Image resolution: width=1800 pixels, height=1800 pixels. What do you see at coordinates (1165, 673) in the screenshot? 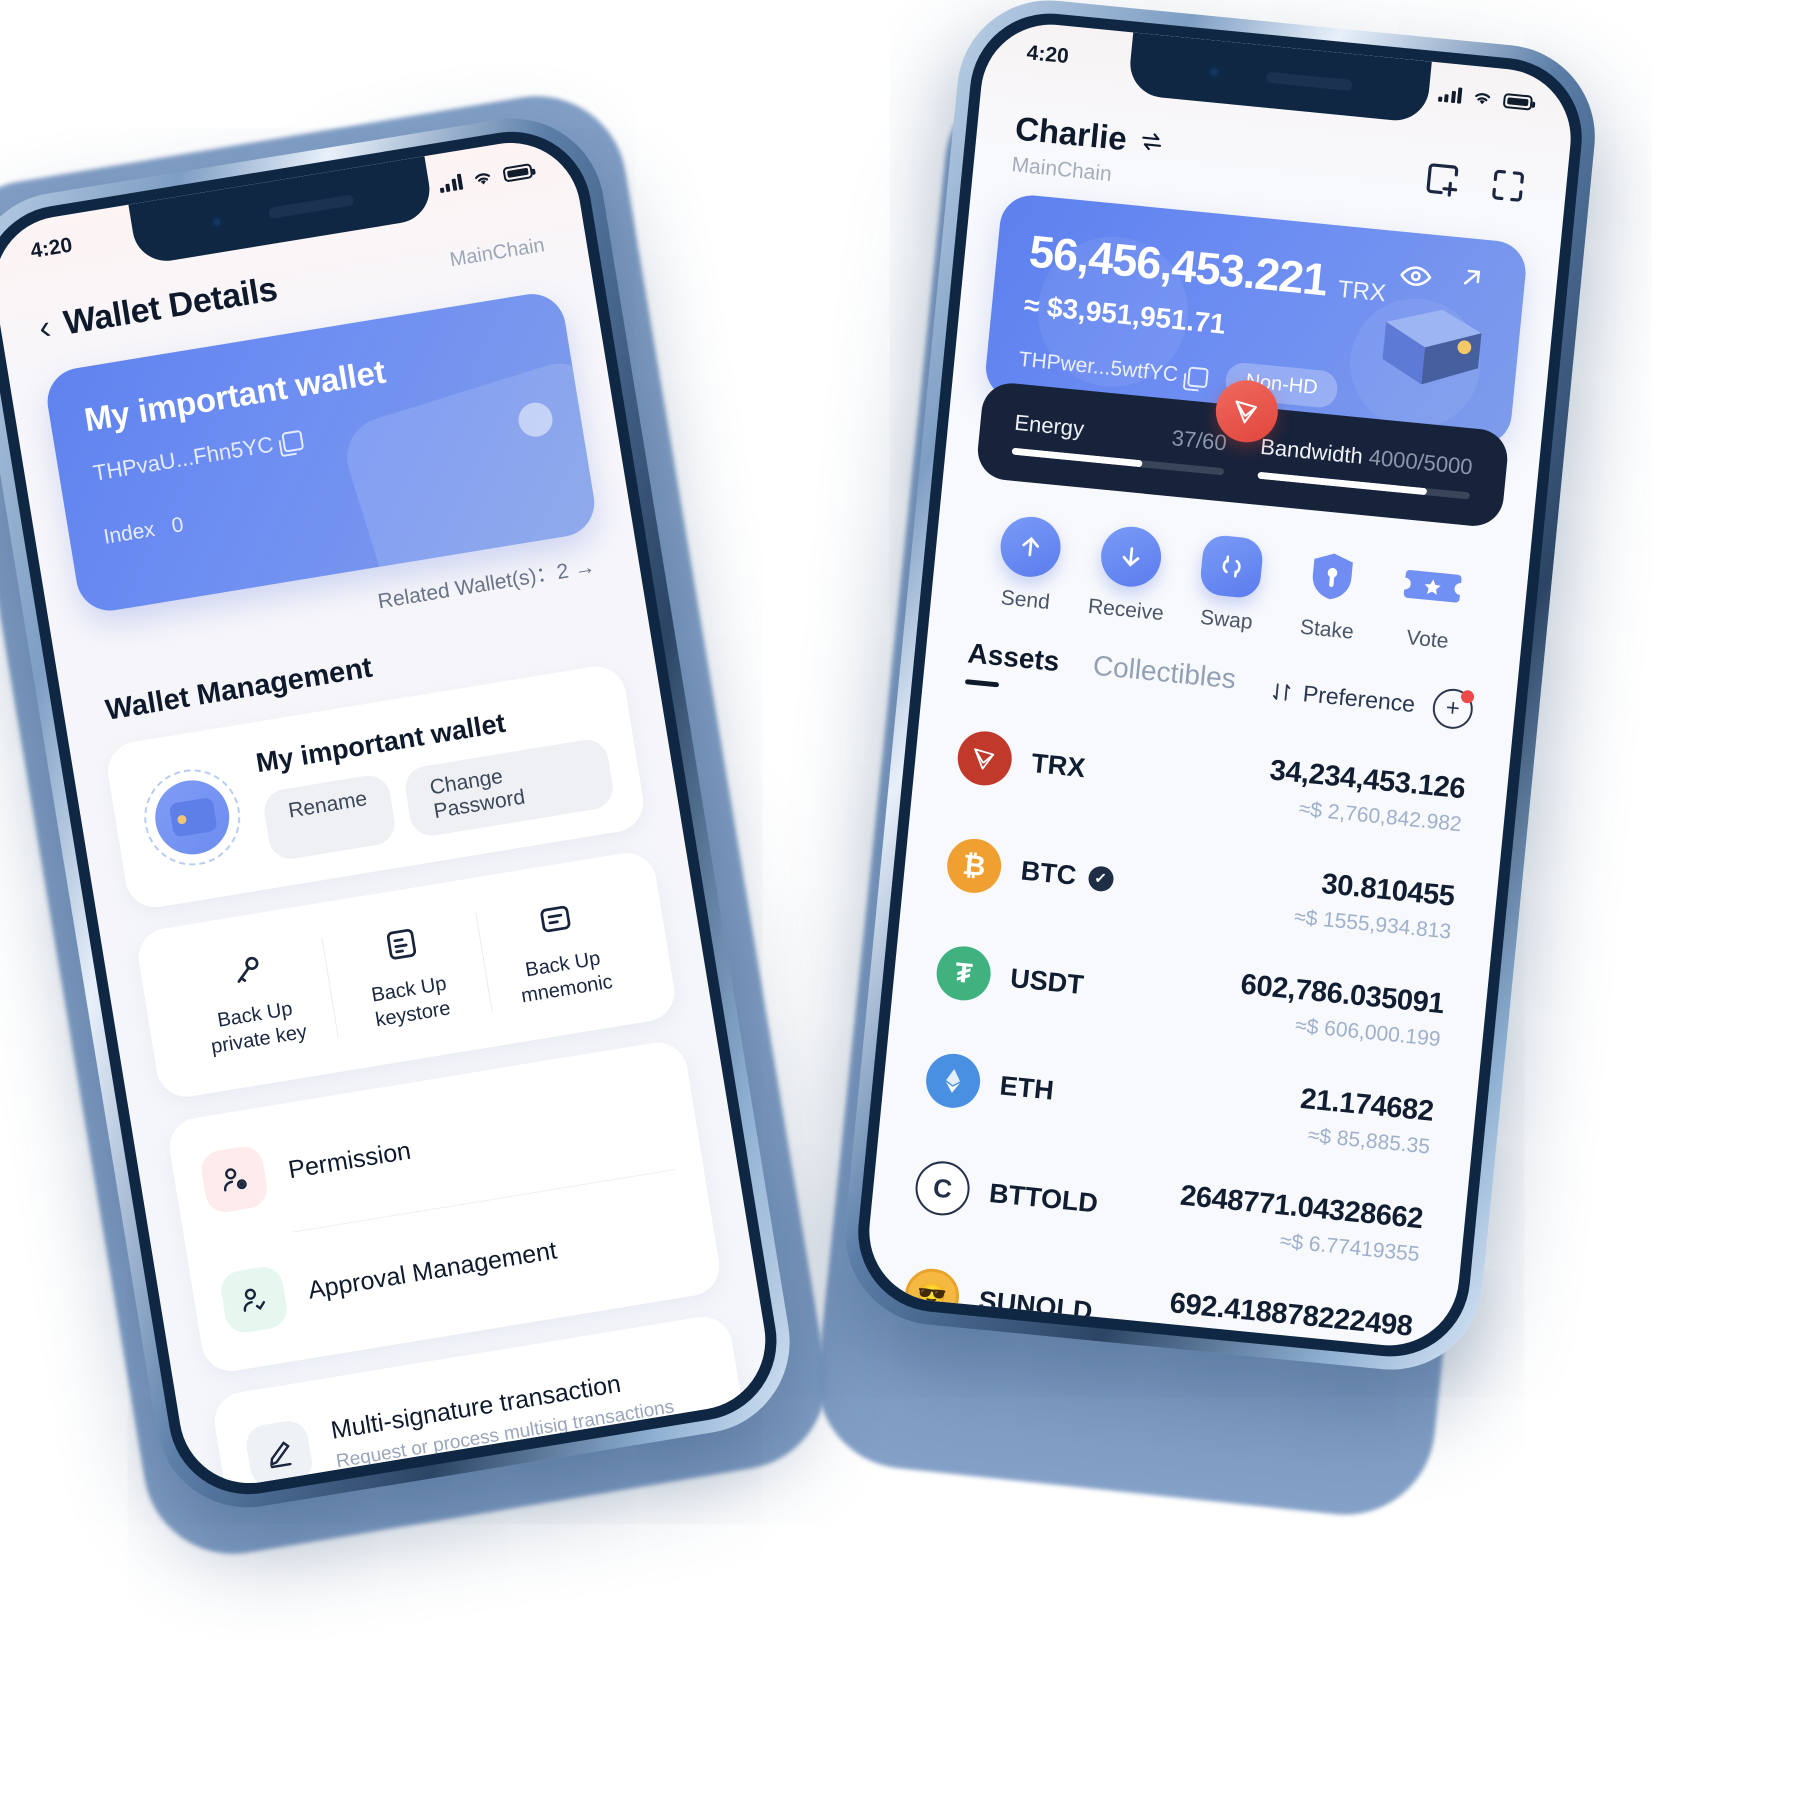
I see `tab-collectibles: Collectibles` at bounding box center [1165, 673].